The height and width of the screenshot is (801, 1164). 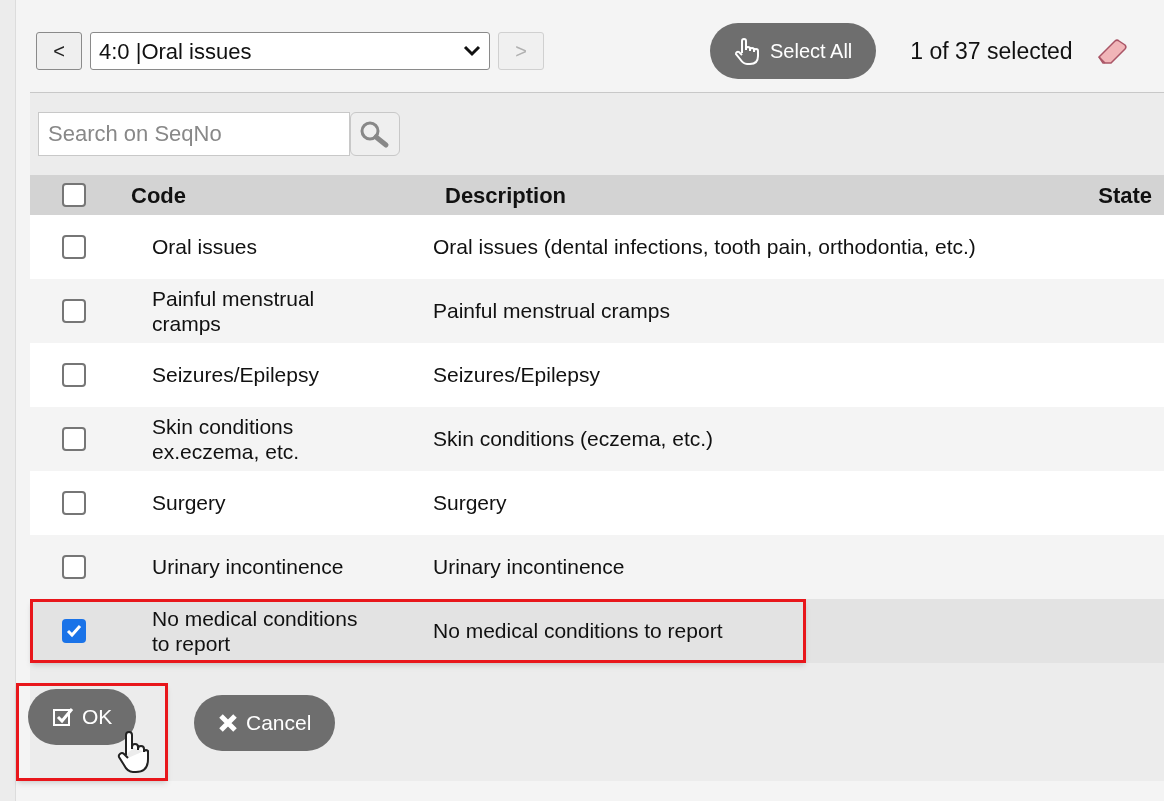 I want to click on column-header: Code, so click(x=159, y=195).